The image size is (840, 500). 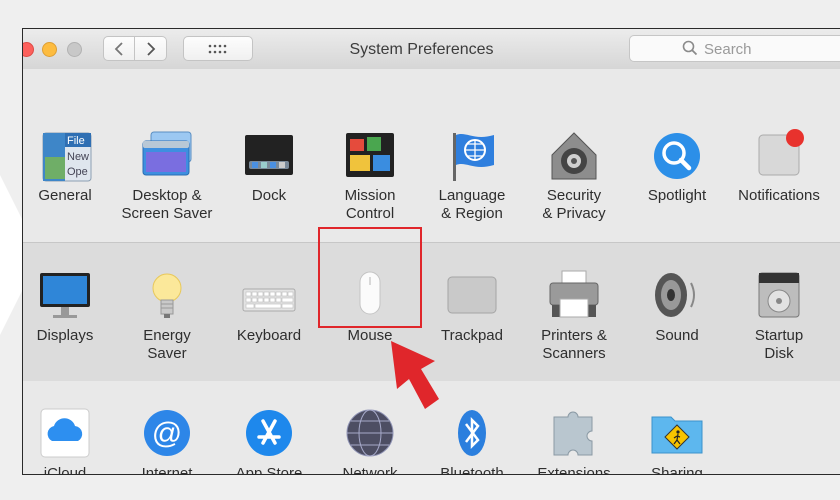 I want to click on mission-control-icon, so click(x=370, y=157).